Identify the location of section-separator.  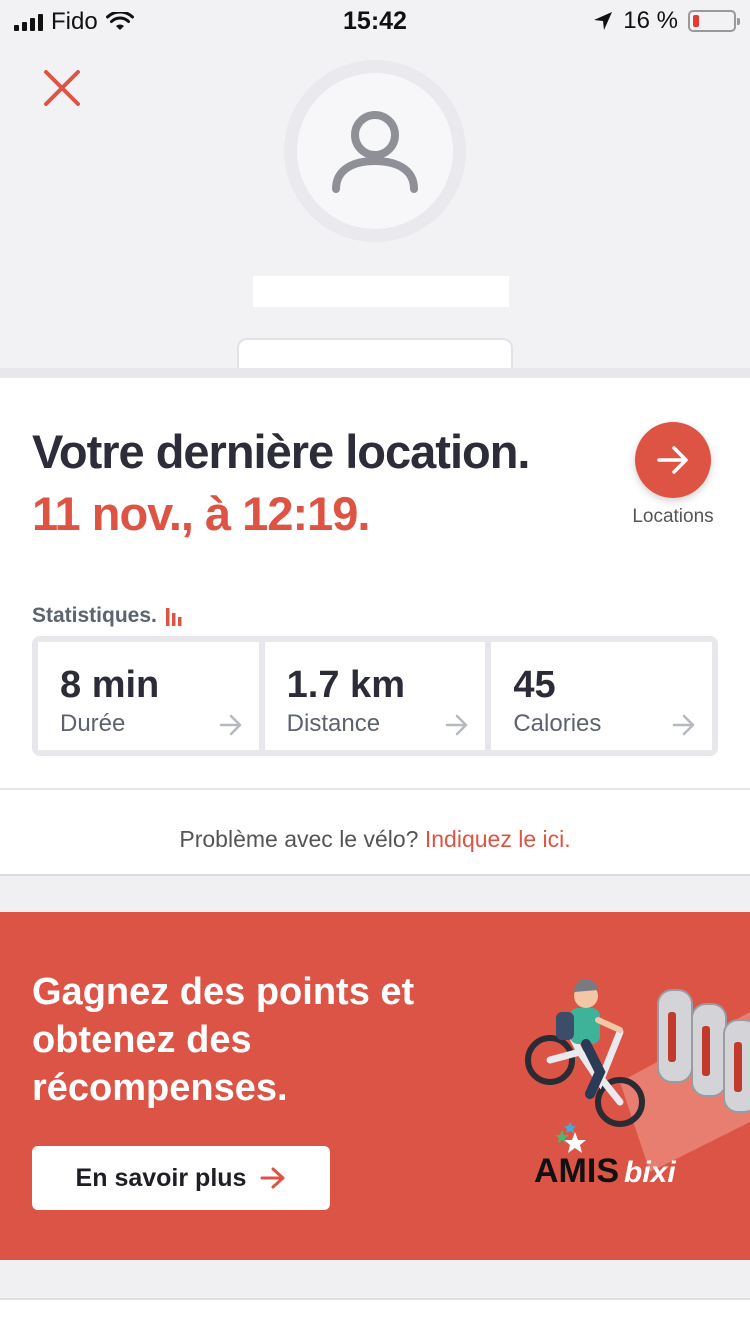
(375, 893).